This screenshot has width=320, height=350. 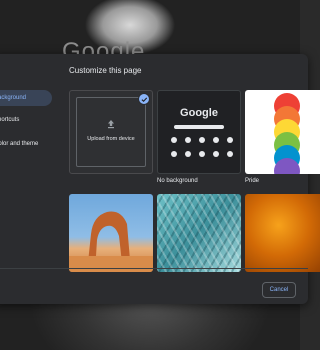 What do you see at coordinates (279, 290) in the screenshot?
I see `cancel-button: Cancel` at bounding box center [279, 290].